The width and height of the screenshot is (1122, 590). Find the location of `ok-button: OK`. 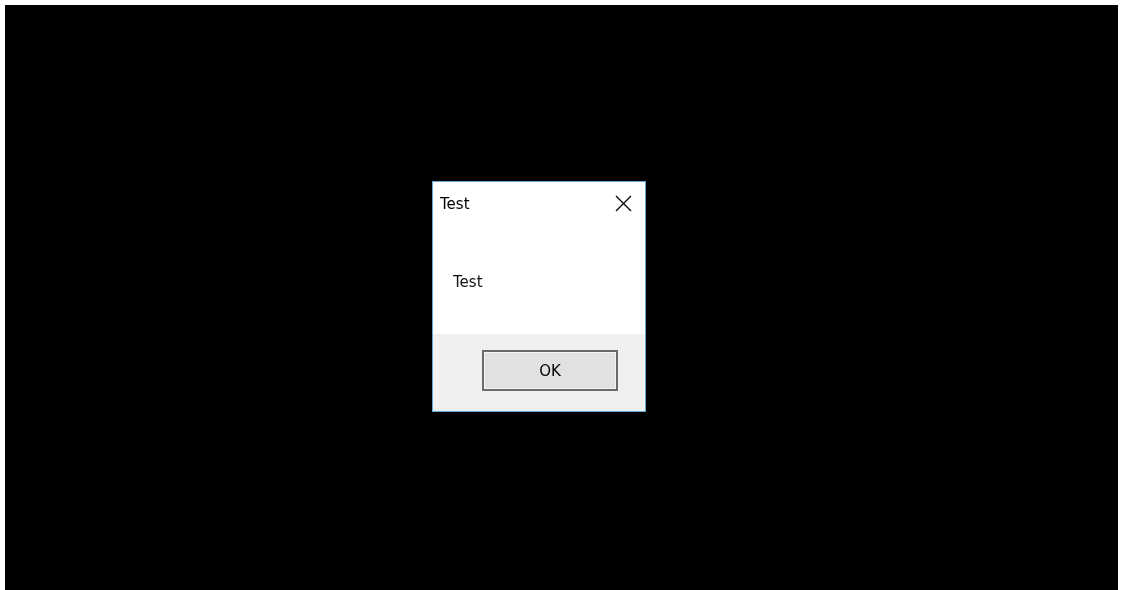

ok-button: OK is located at coordinates (550, 370).